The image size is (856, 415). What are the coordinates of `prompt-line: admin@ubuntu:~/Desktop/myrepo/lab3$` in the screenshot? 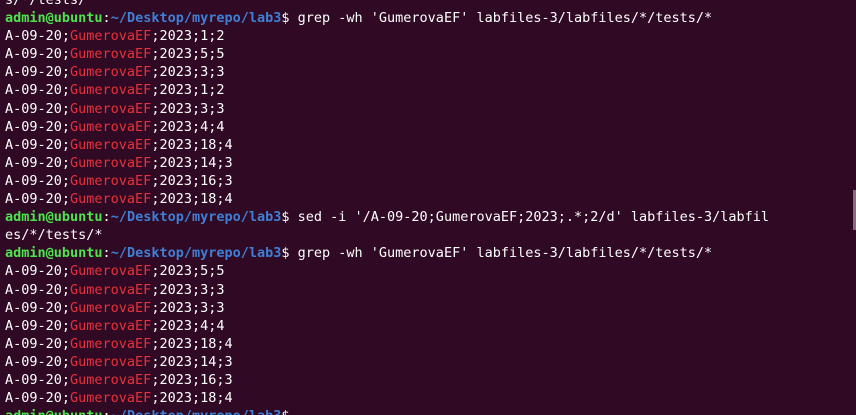 It's located at (430, 411).